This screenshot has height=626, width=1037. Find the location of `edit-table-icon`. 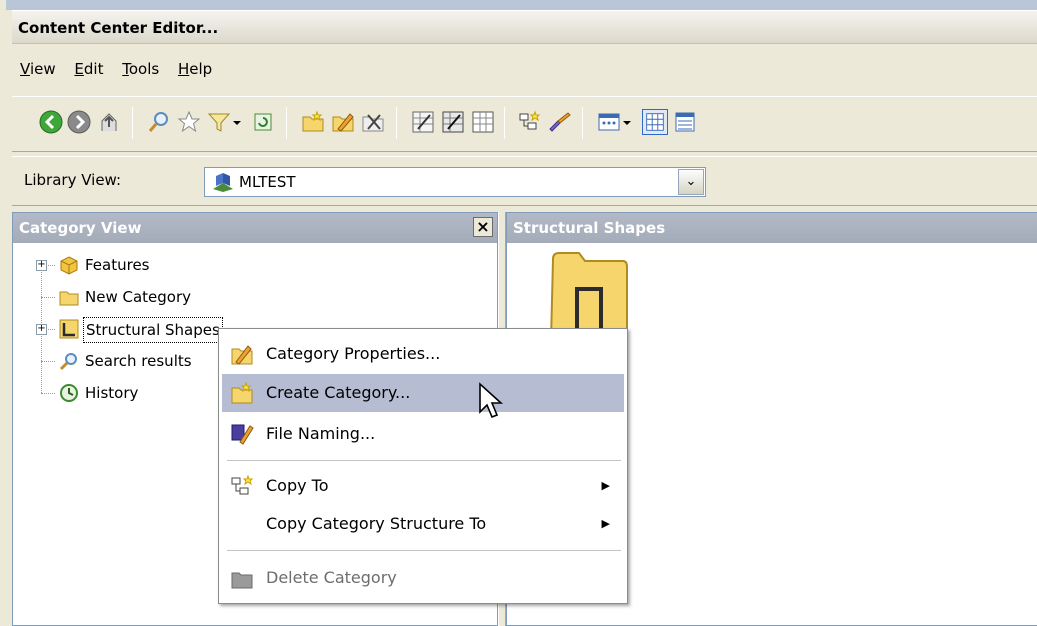

edit-table-icon is located at coordinates (423, 122).